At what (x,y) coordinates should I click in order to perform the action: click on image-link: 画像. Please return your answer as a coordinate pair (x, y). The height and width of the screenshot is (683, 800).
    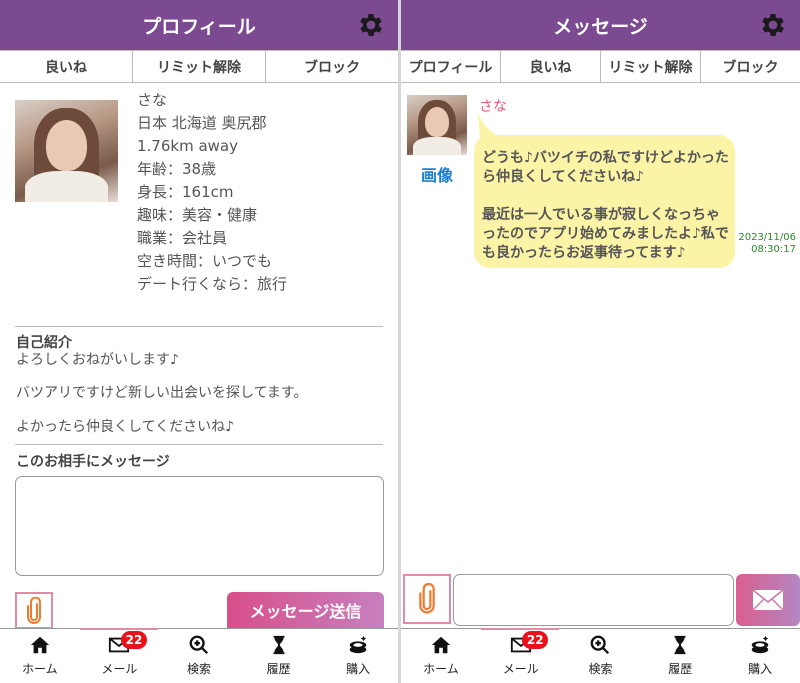
    Looking at the image, I should click on (437, 174).